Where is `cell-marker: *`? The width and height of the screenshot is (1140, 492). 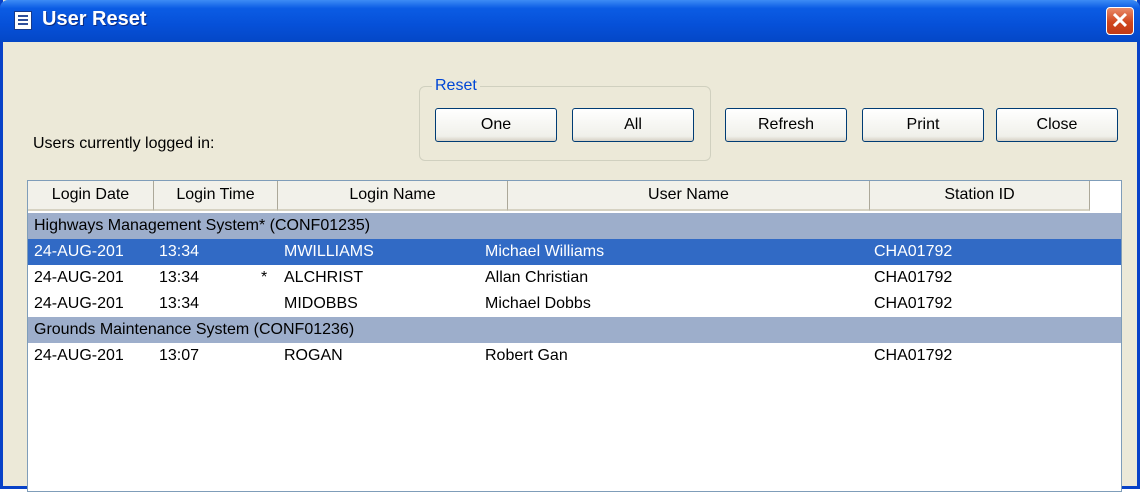 cell-marker: * is located at coordinates (264, 277).